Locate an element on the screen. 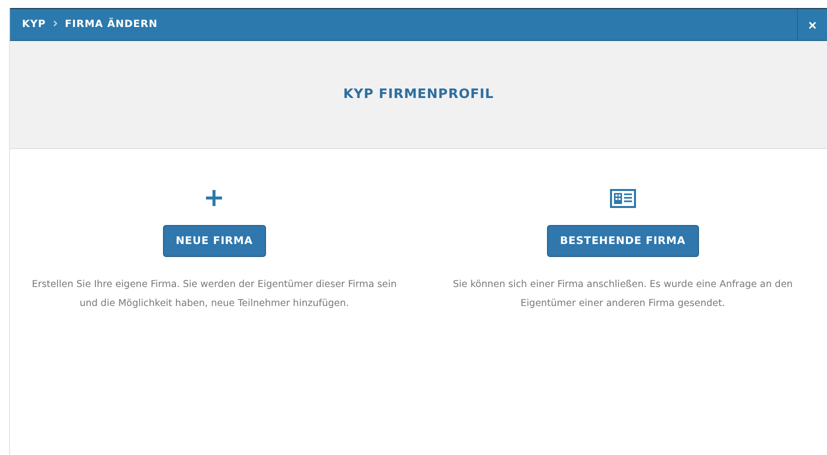 Image resolution: width=827 pixels, height=455 pixels. option-button: NEUE FIRMA is located at coordinates (214, 241).